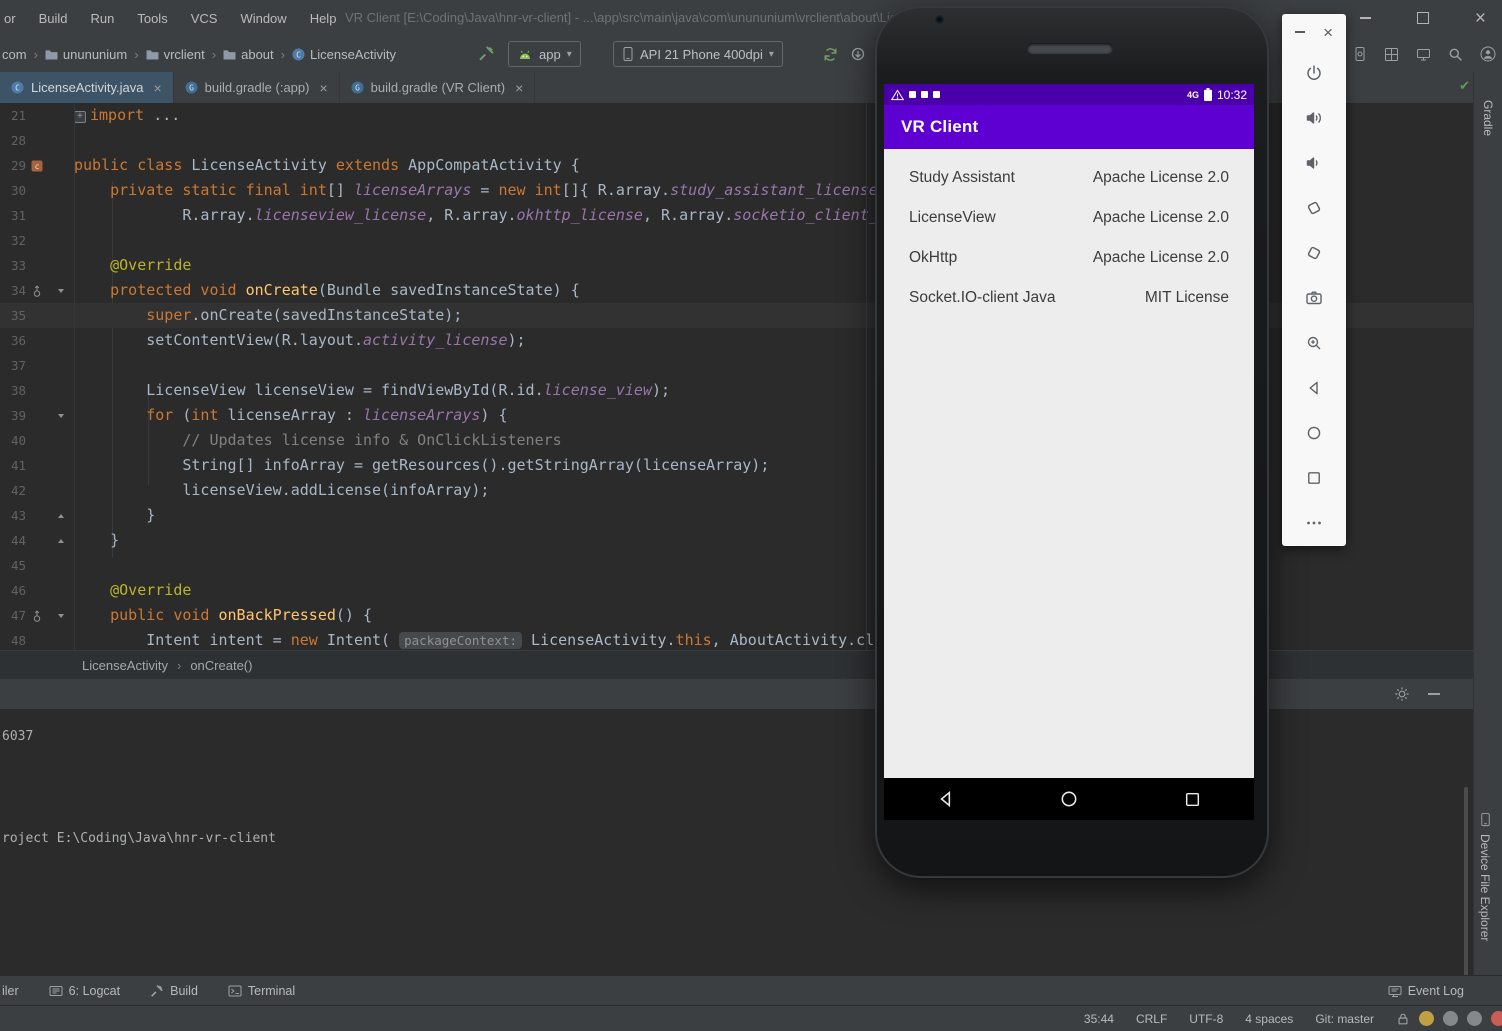  What do you see at coordinates (1206, 1019) in the screenshot?
I see `status-file-encoding: UTF-8` at bounding box center [1206, 1019].